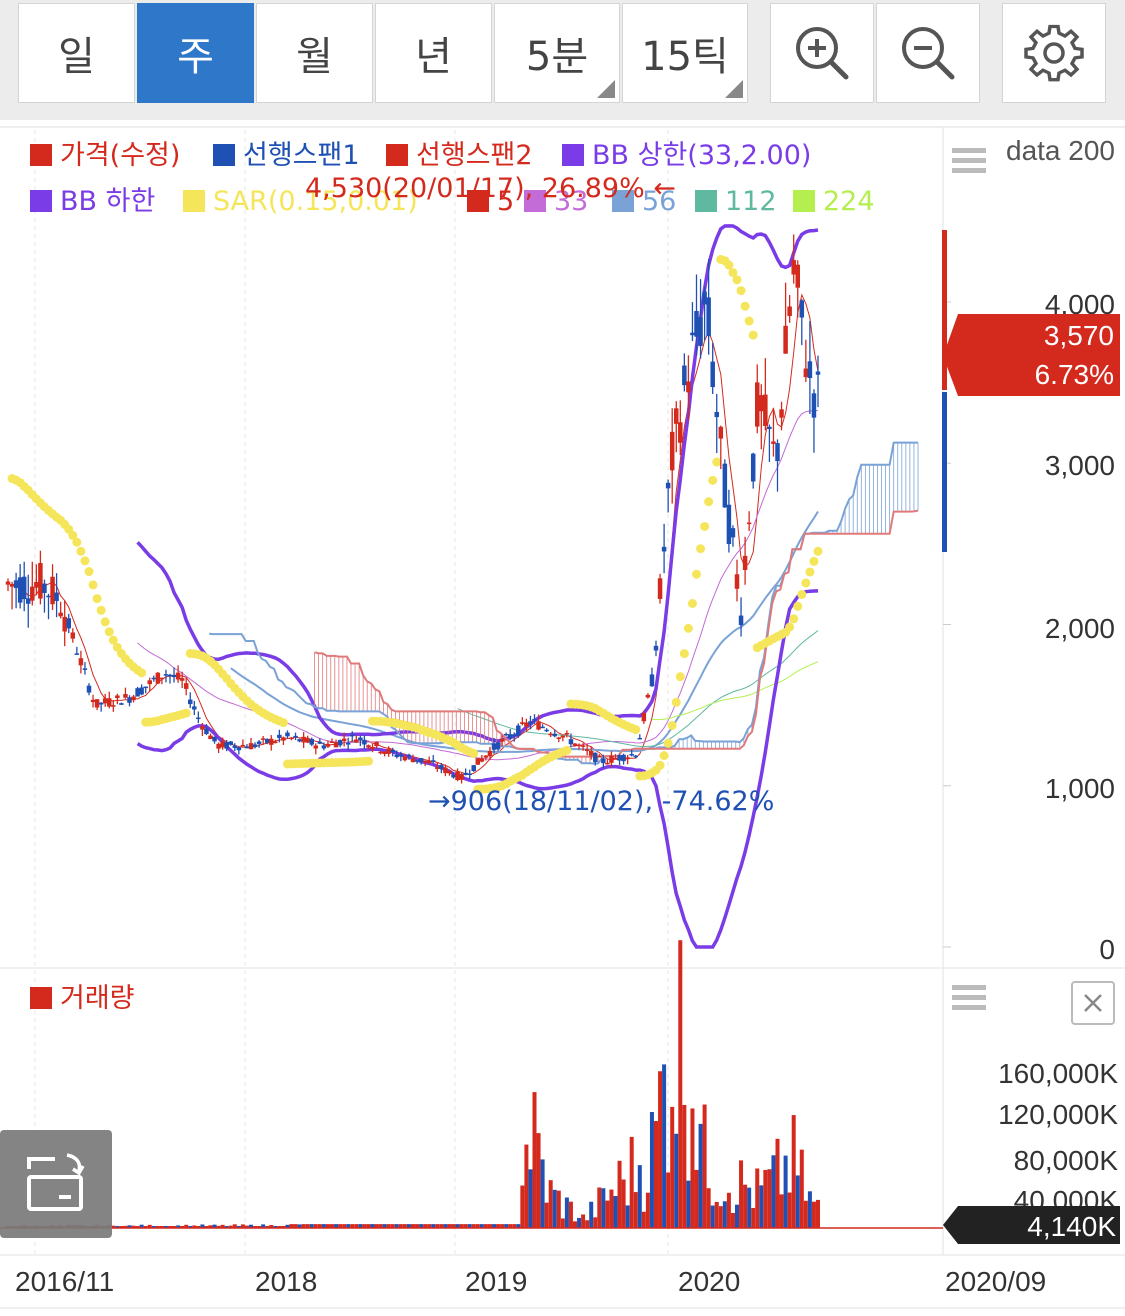 This screenshot has width=1125, height=1316. Describe the element at coordinates (195, 53) in the screenshot. I see `tab-week: 주` at that location.